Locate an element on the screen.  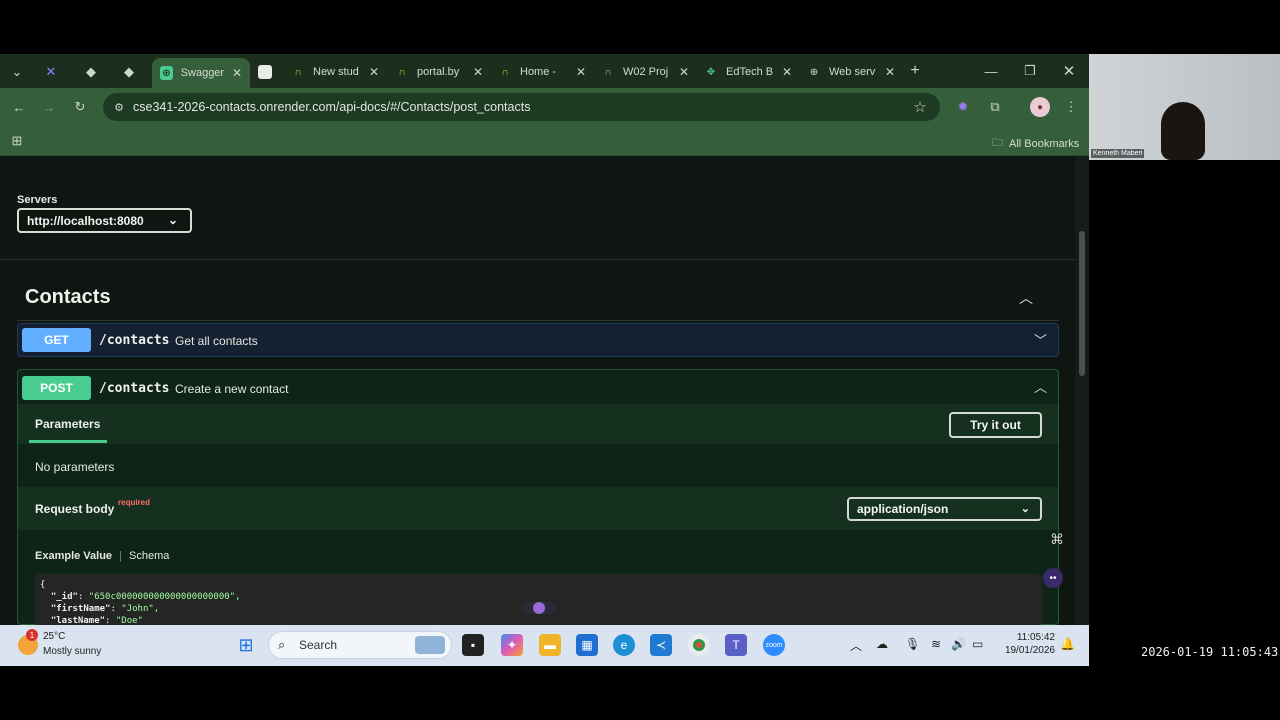
globe-icon: ⊕ is located at coordinates (814, 72).